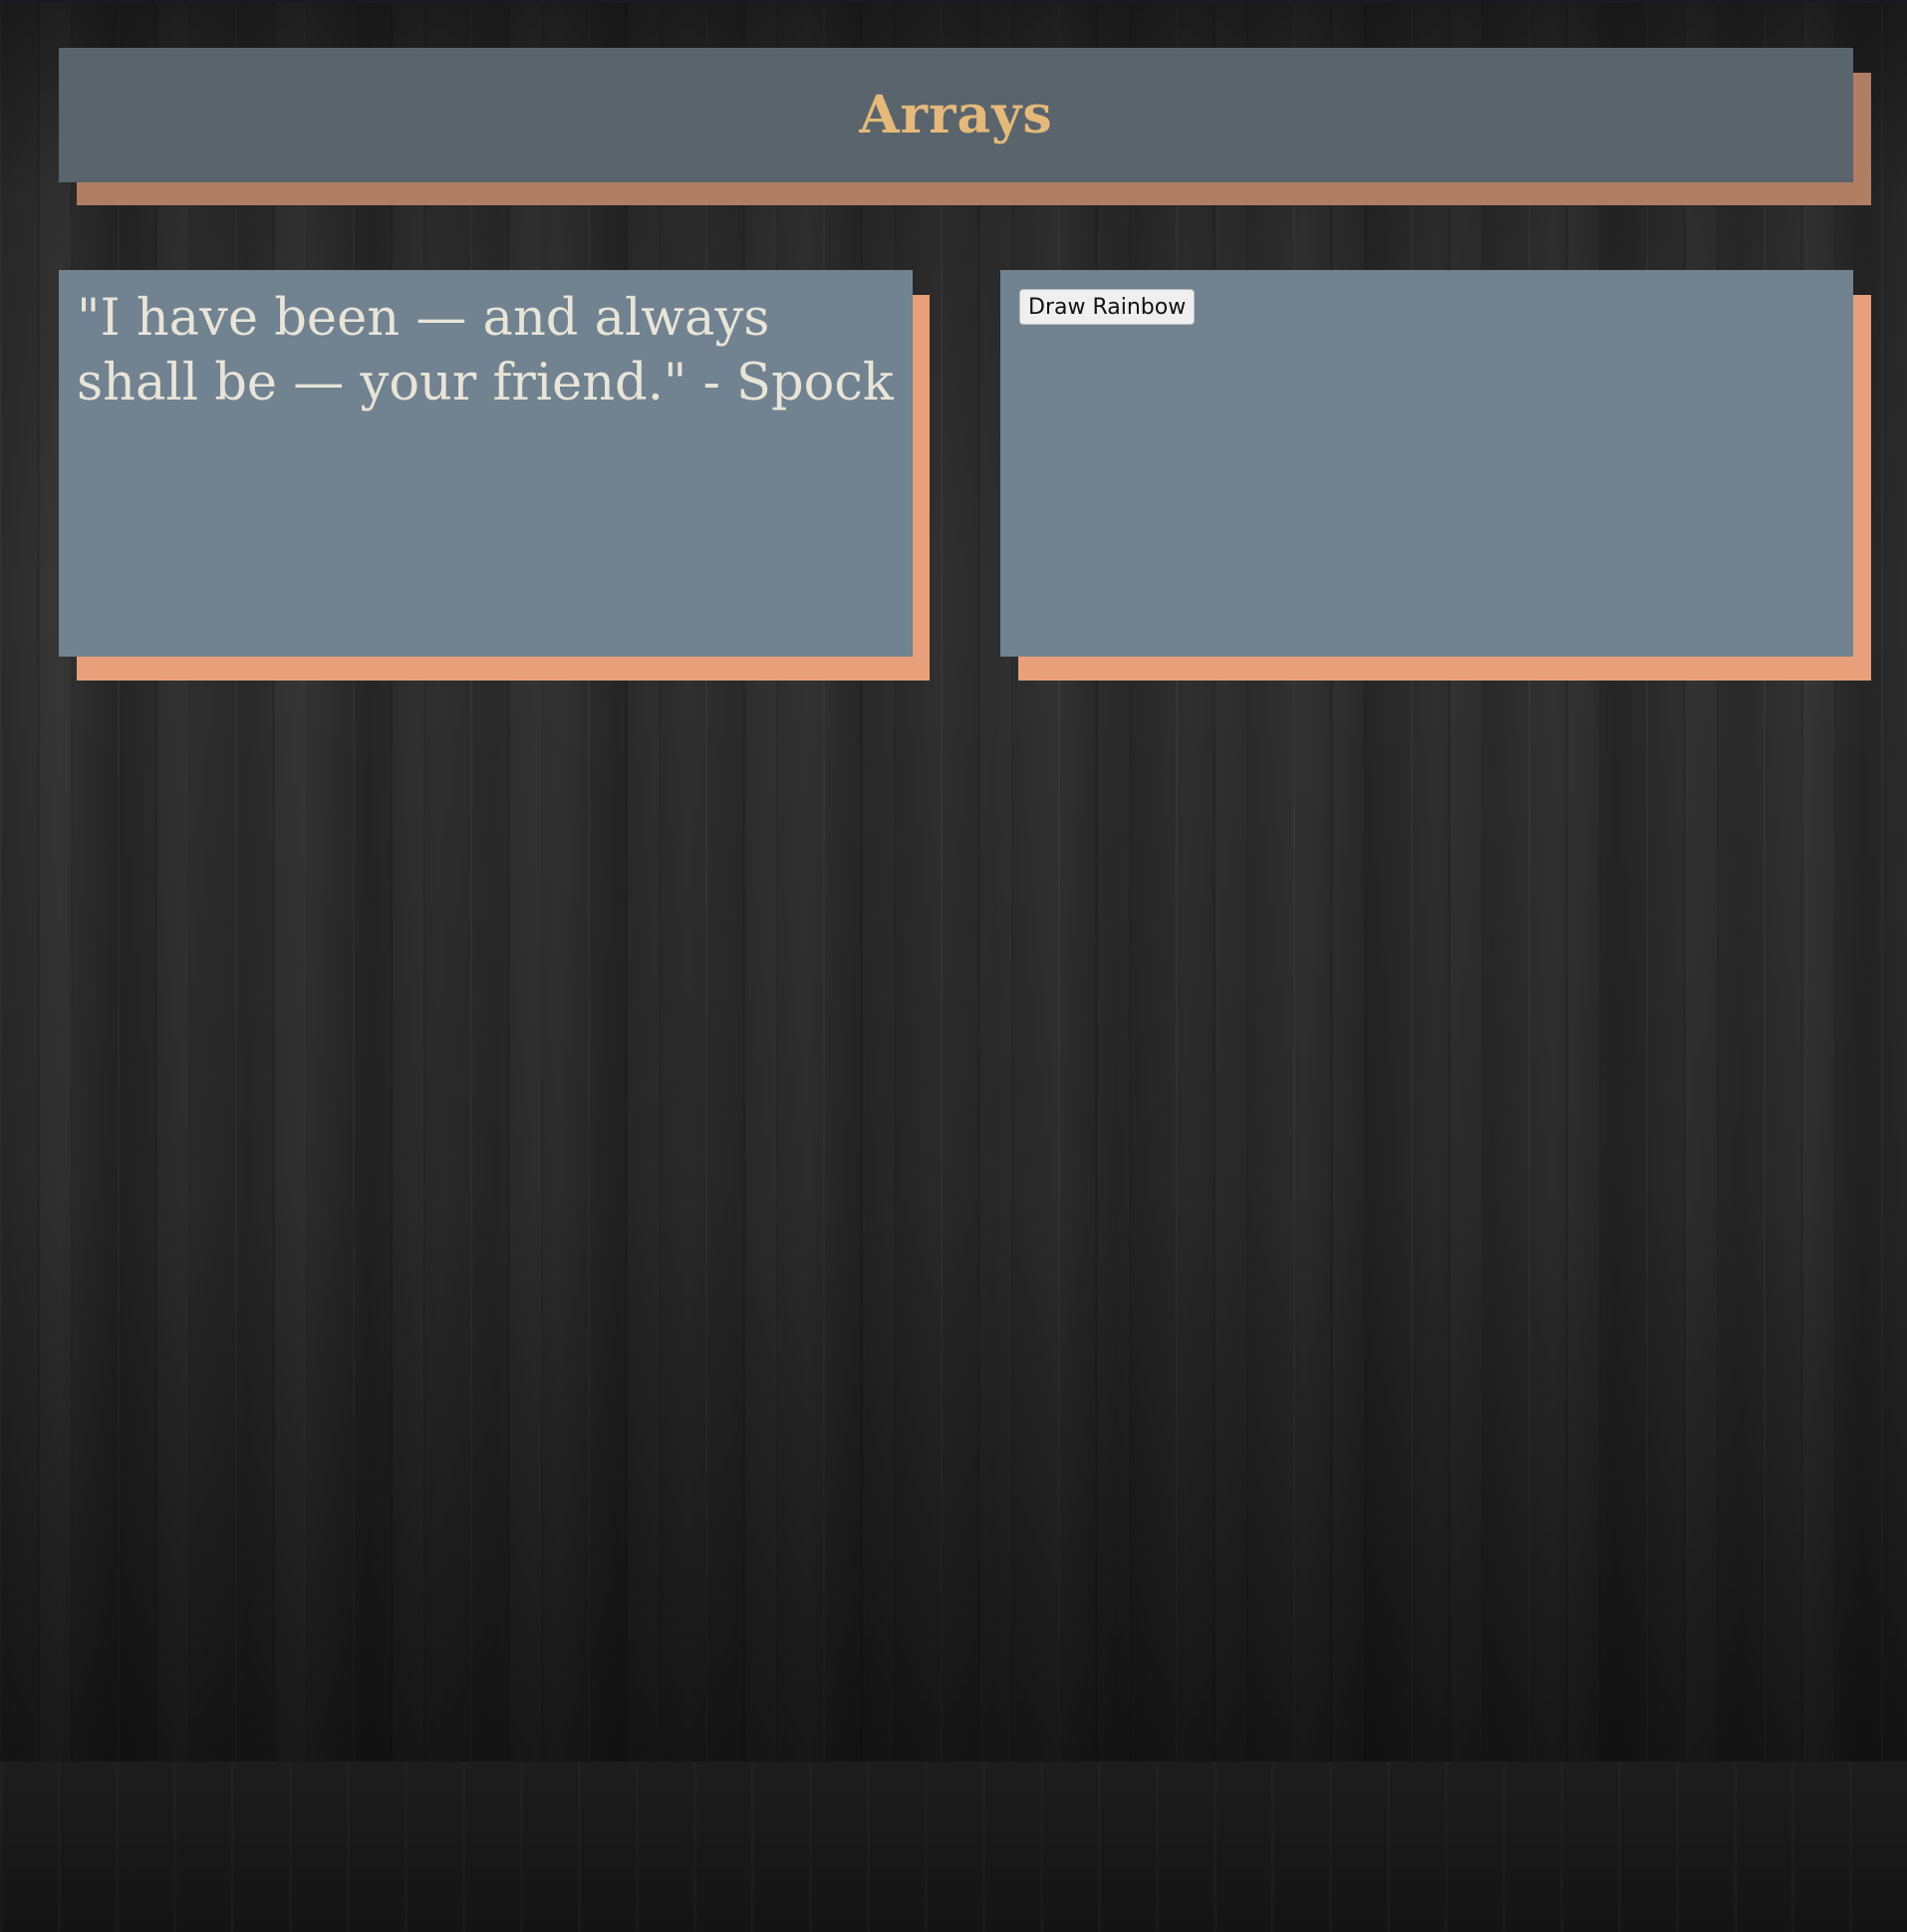 Image resolution: width=1907 pixels, height=1932 pixels. Describe the element at coordinates (954, 1847) in the screenshot. I see `floor-band` at that location.